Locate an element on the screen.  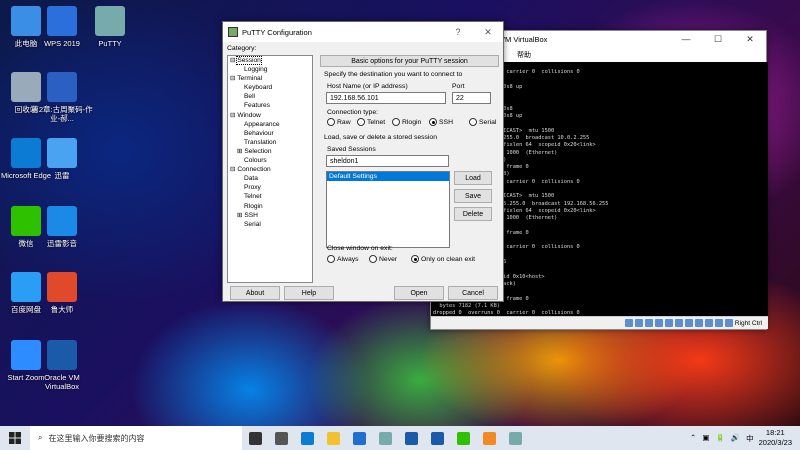
radio-circle is located at coordinates (331, 122).